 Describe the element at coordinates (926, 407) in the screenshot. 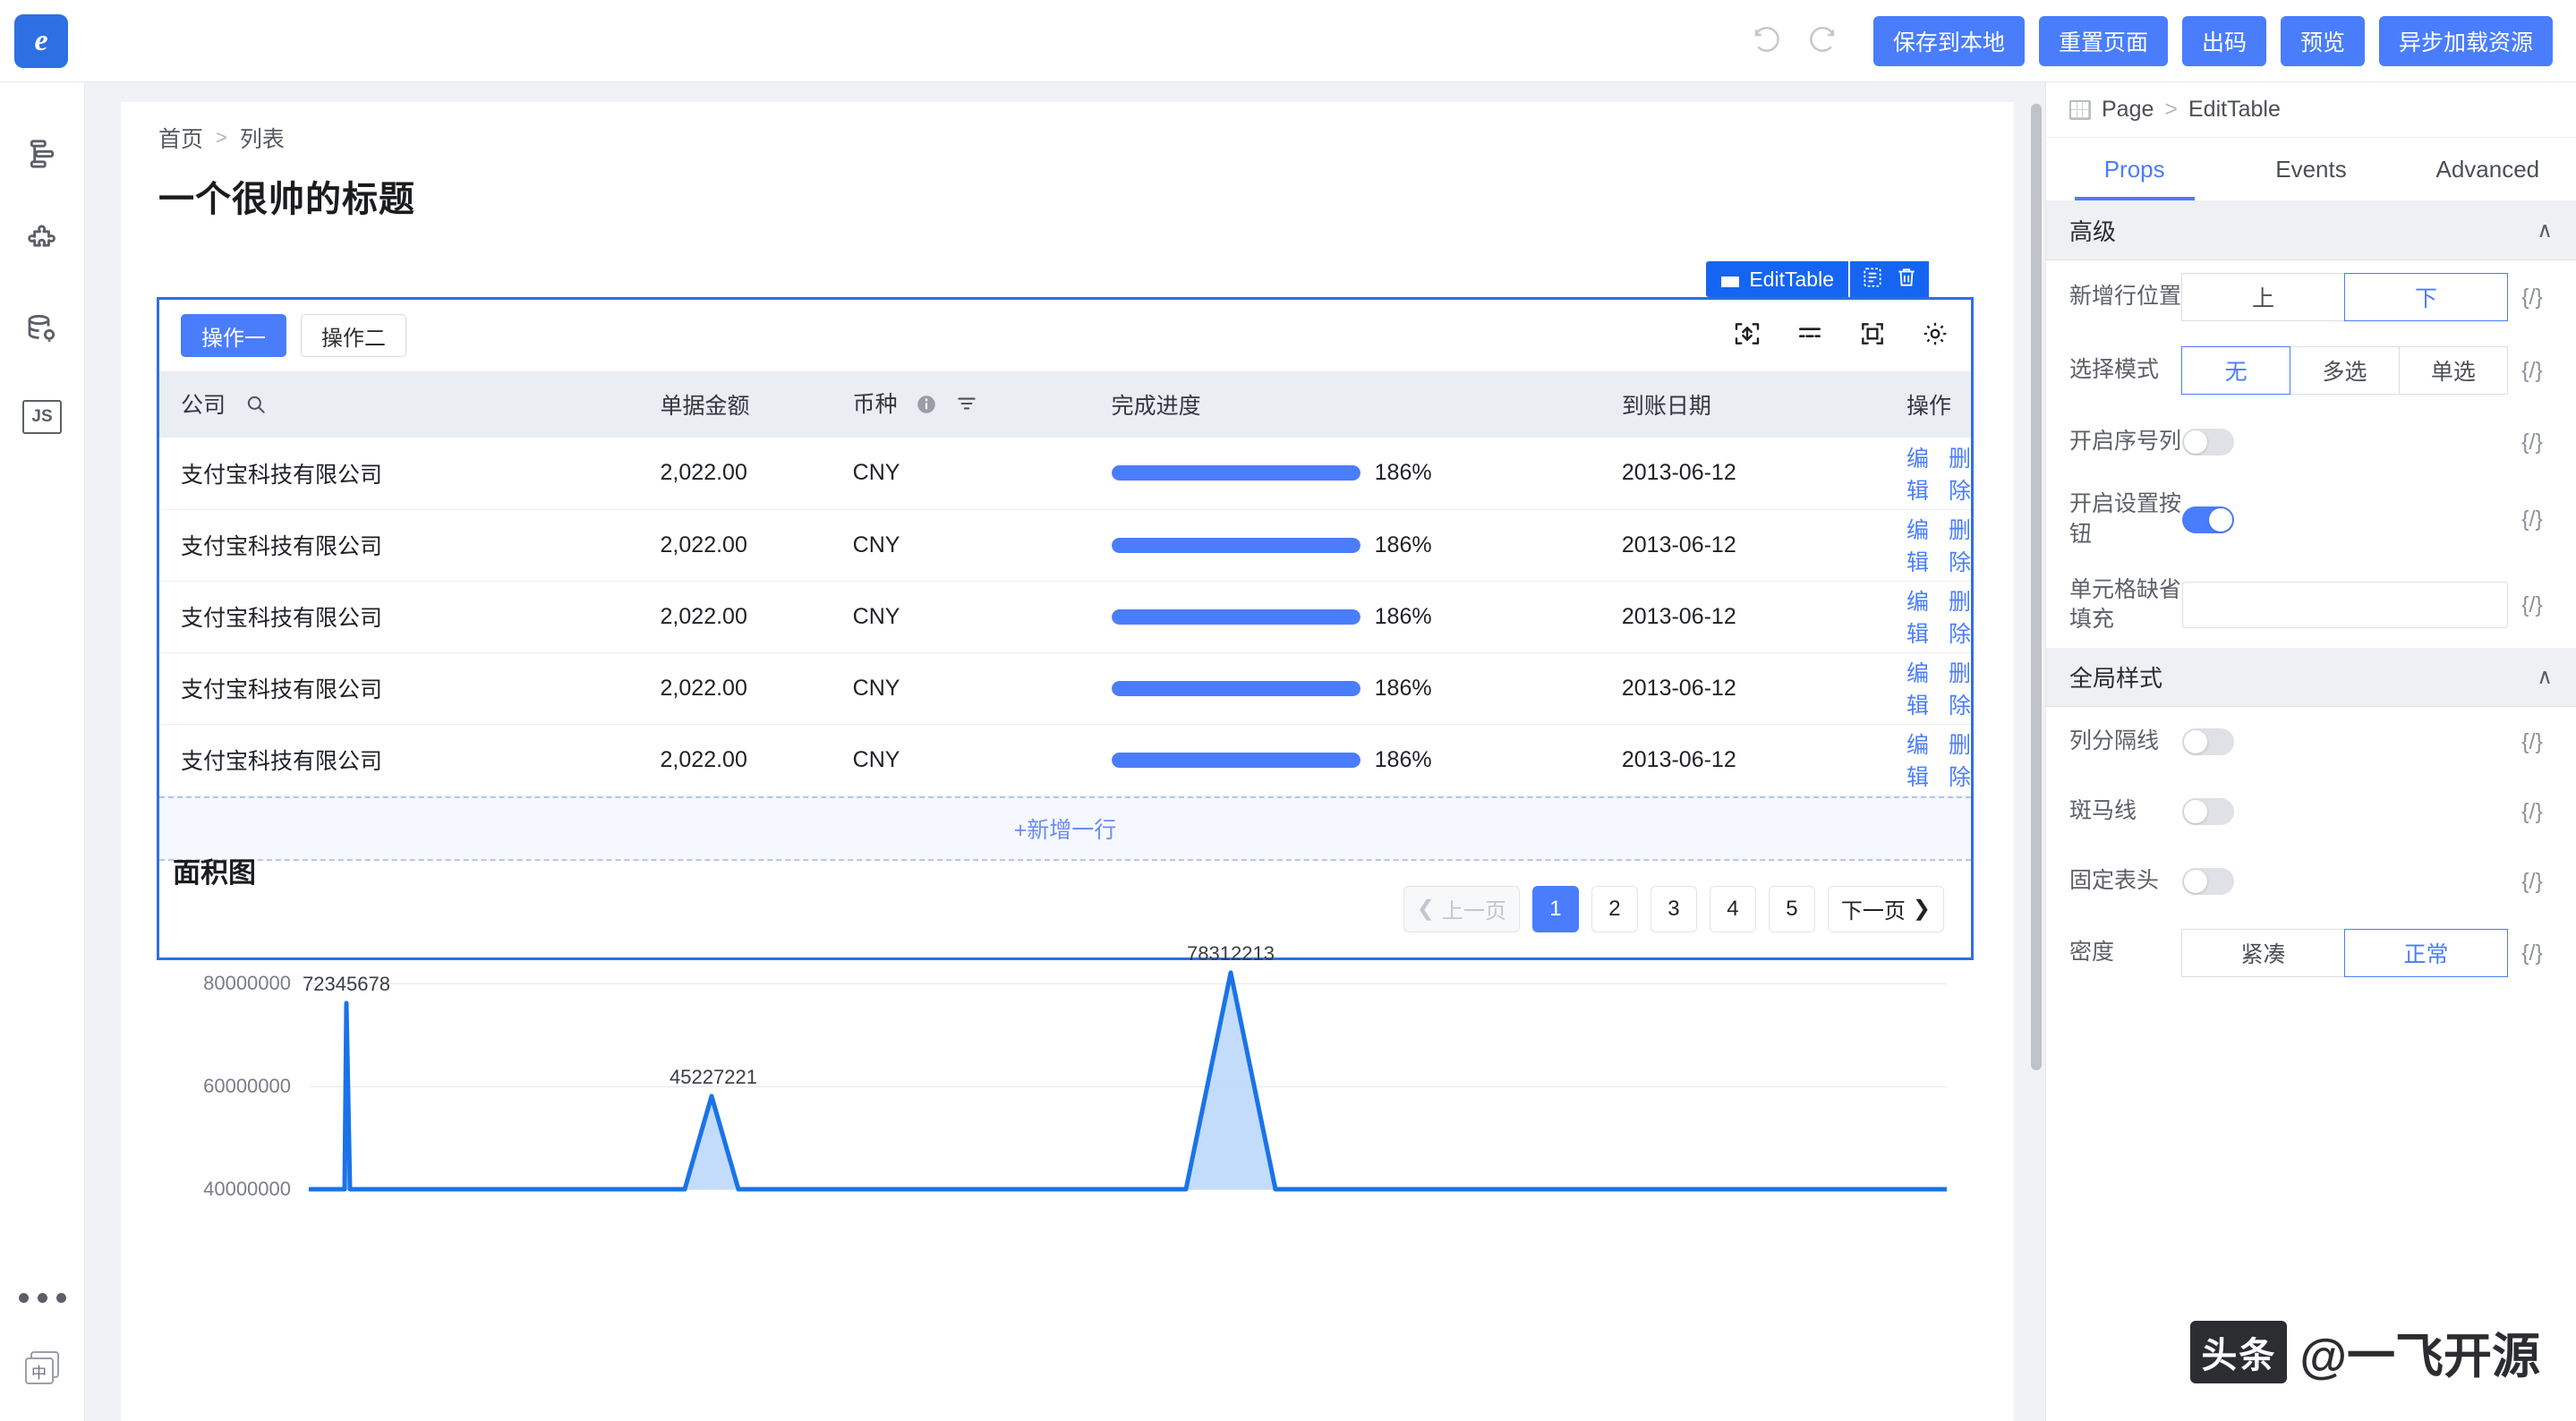

I see `info-icon` at that location.